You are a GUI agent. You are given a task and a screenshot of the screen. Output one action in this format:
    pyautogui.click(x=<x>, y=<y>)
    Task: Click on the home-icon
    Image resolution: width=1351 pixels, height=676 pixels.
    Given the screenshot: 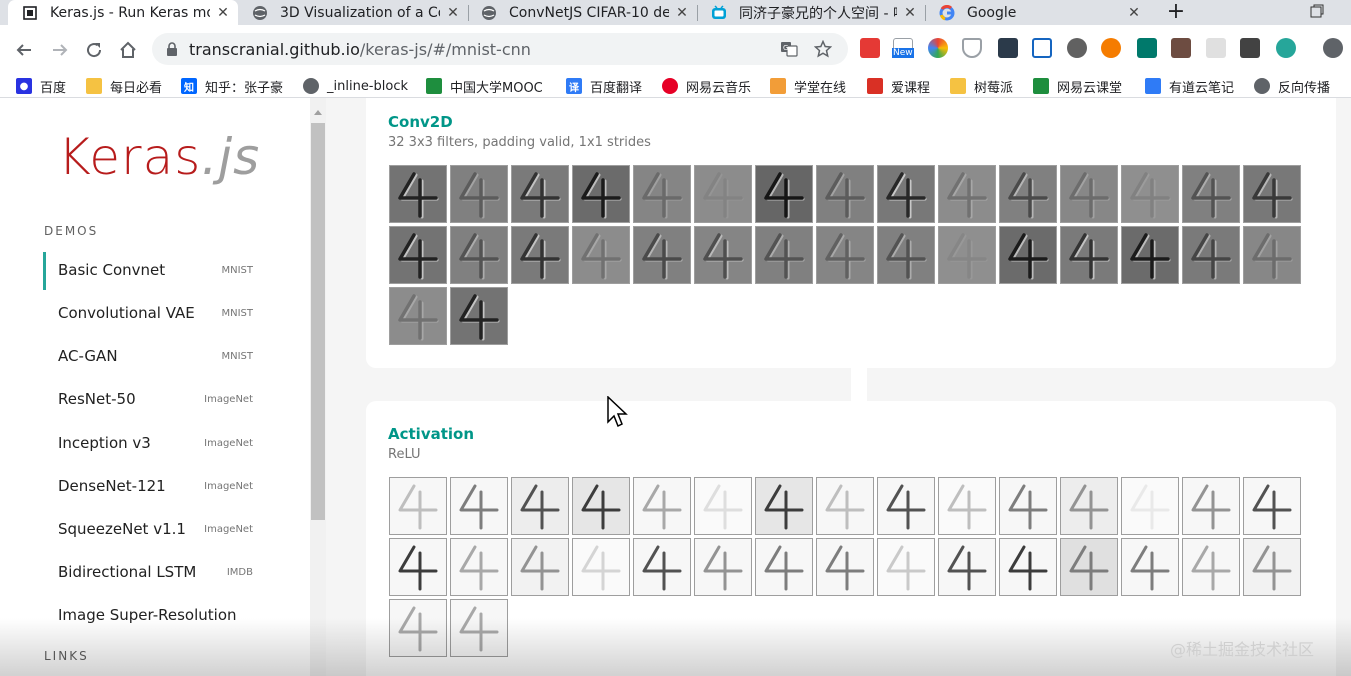 What is the action you would take?
    pyautogui.click(x=128, y=49)
    